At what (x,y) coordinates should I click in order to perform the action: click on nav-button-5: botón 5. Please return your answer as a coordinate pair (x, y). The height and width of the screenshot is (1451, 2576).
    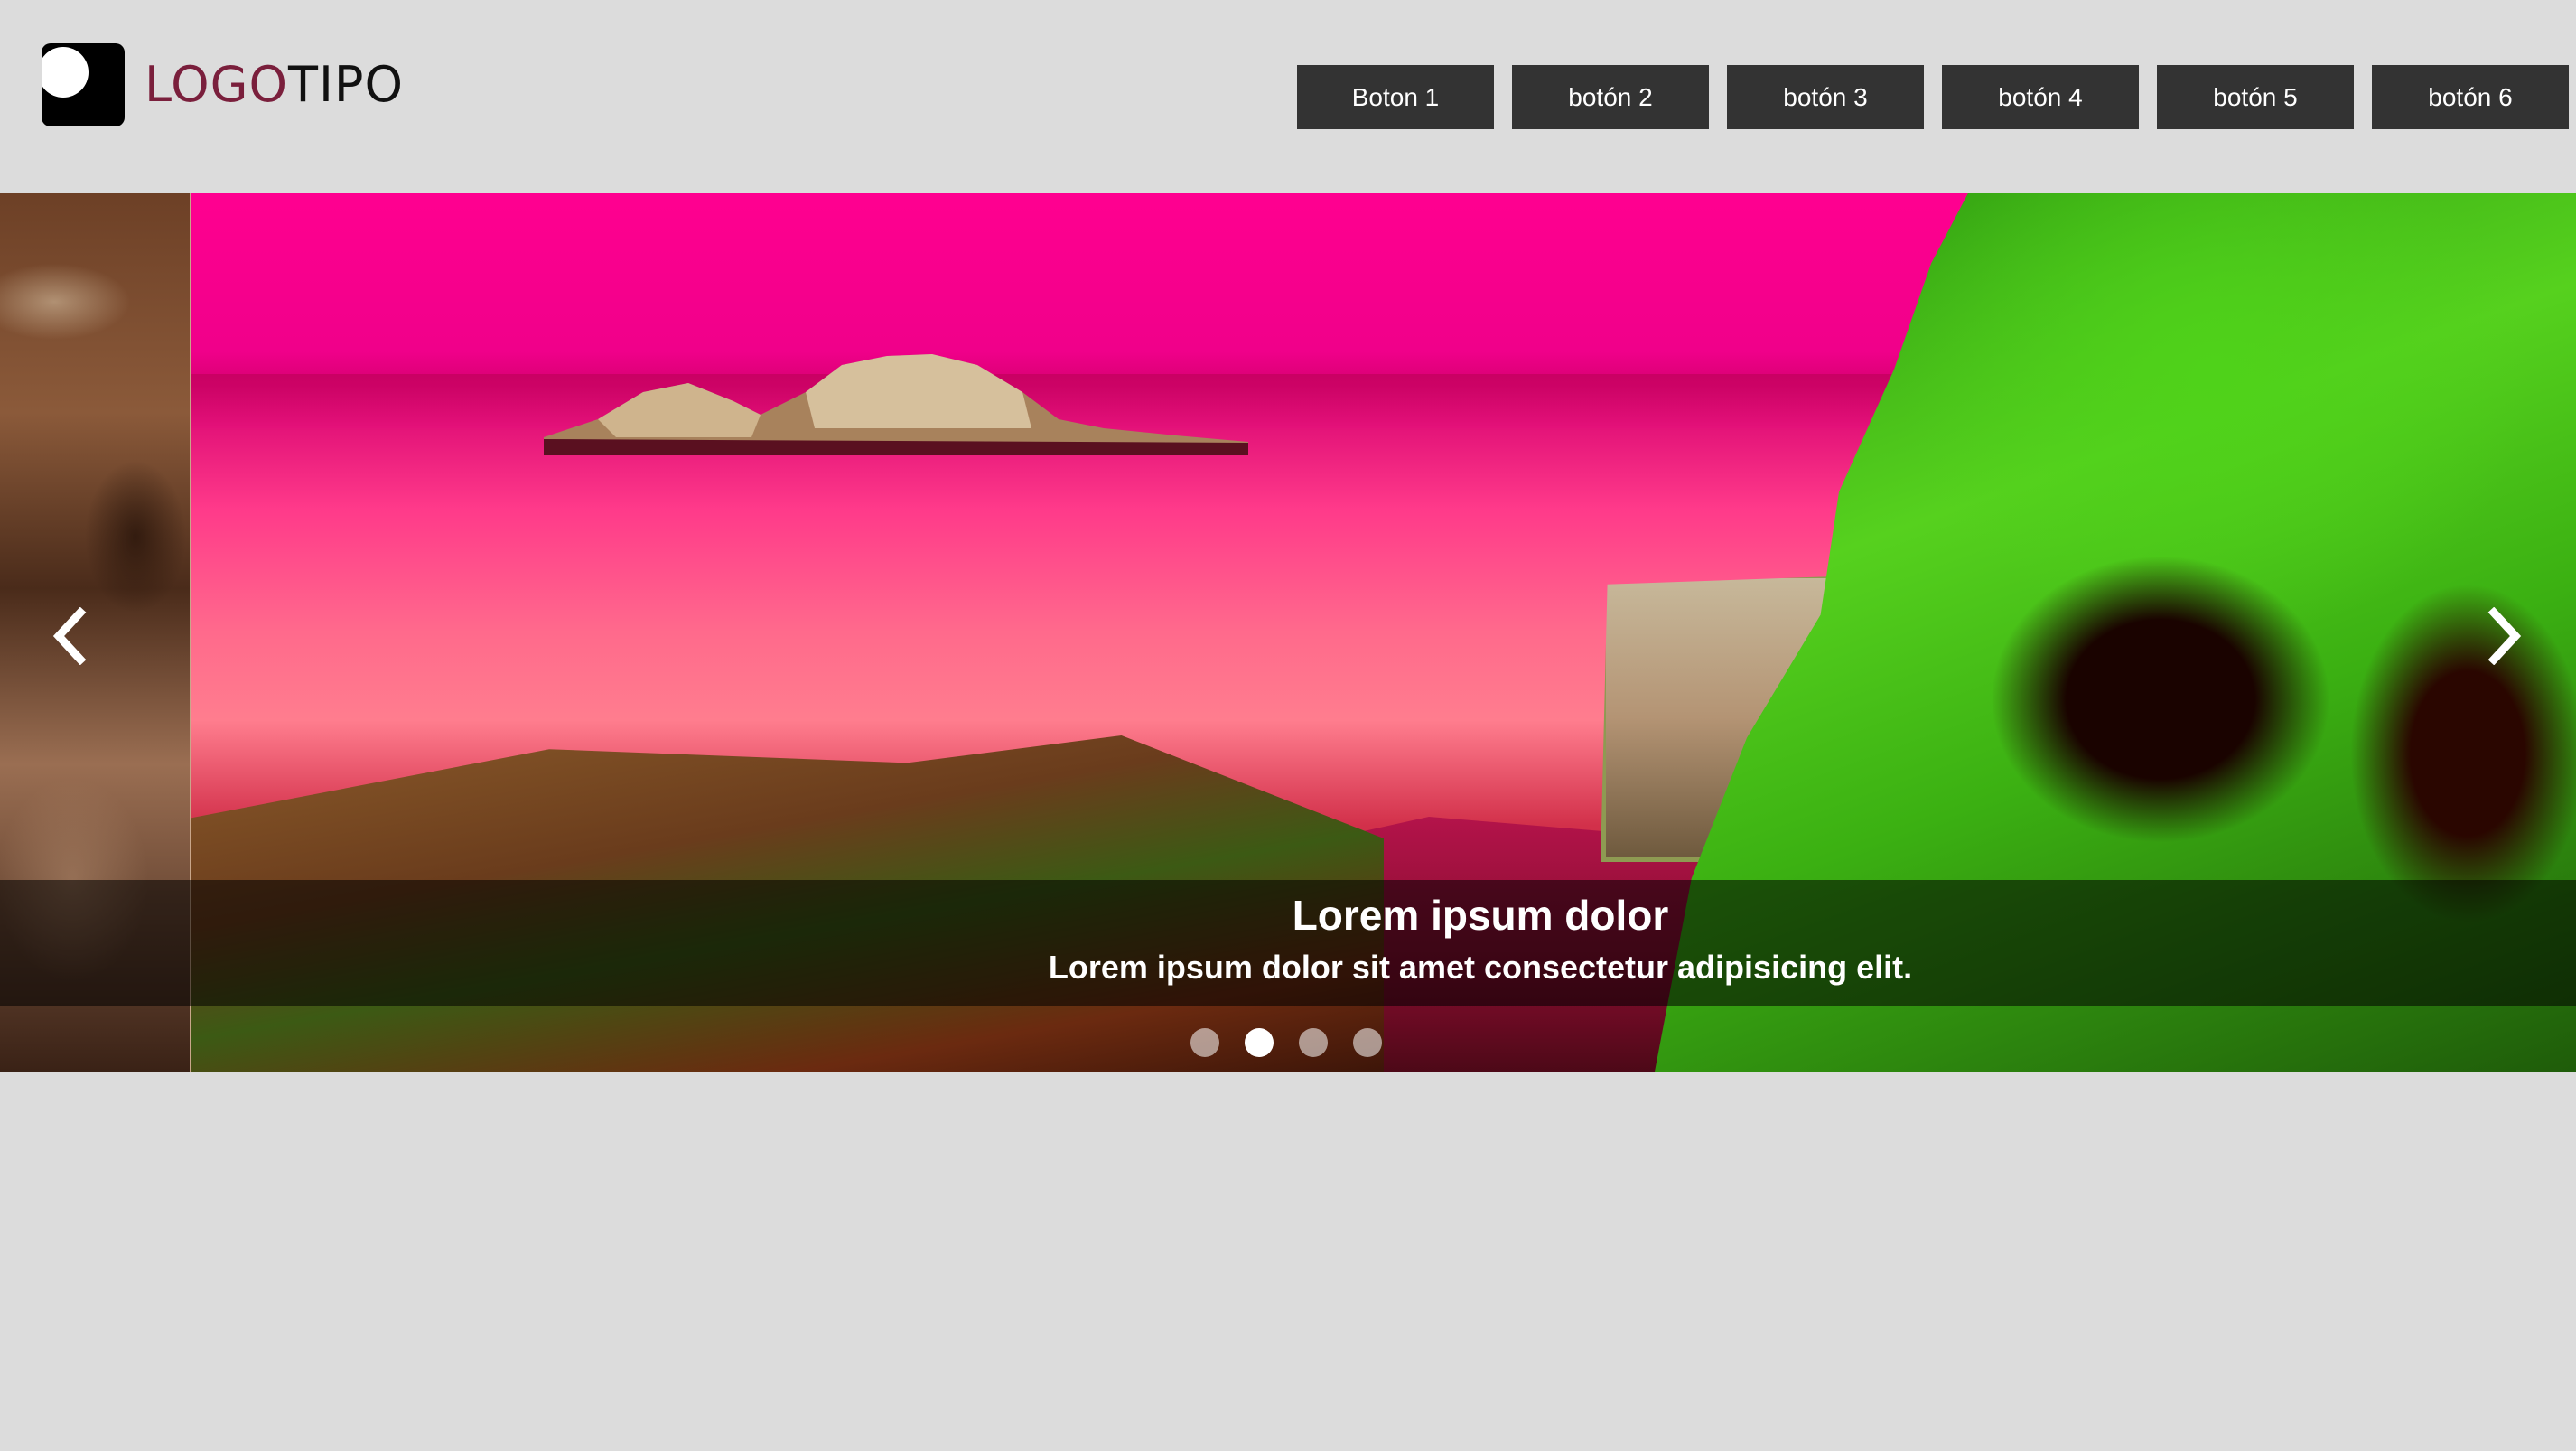
    Looking at the image, I should click on (2255, 97).